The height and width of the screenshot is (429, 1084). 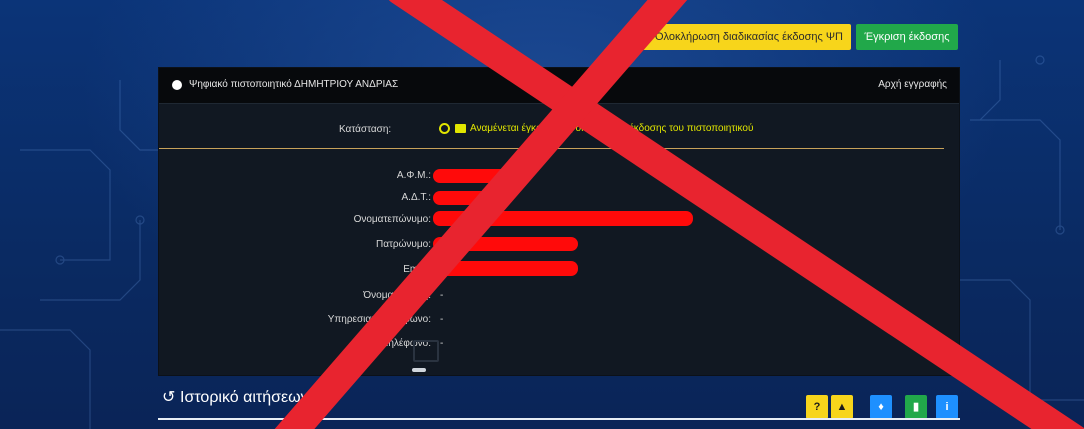 I want to click on envelope-icon, so click(x=460, y=128).